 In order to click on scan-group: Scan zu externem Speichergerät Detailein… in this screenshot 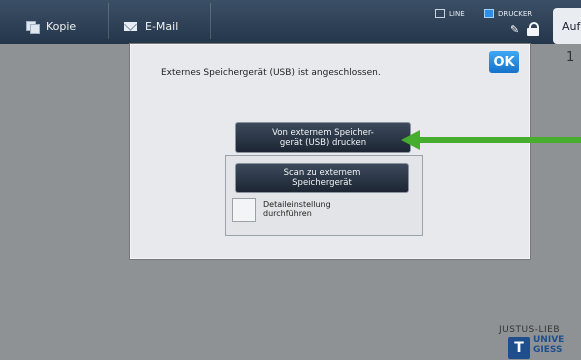, I will do `click(324, 195)`.